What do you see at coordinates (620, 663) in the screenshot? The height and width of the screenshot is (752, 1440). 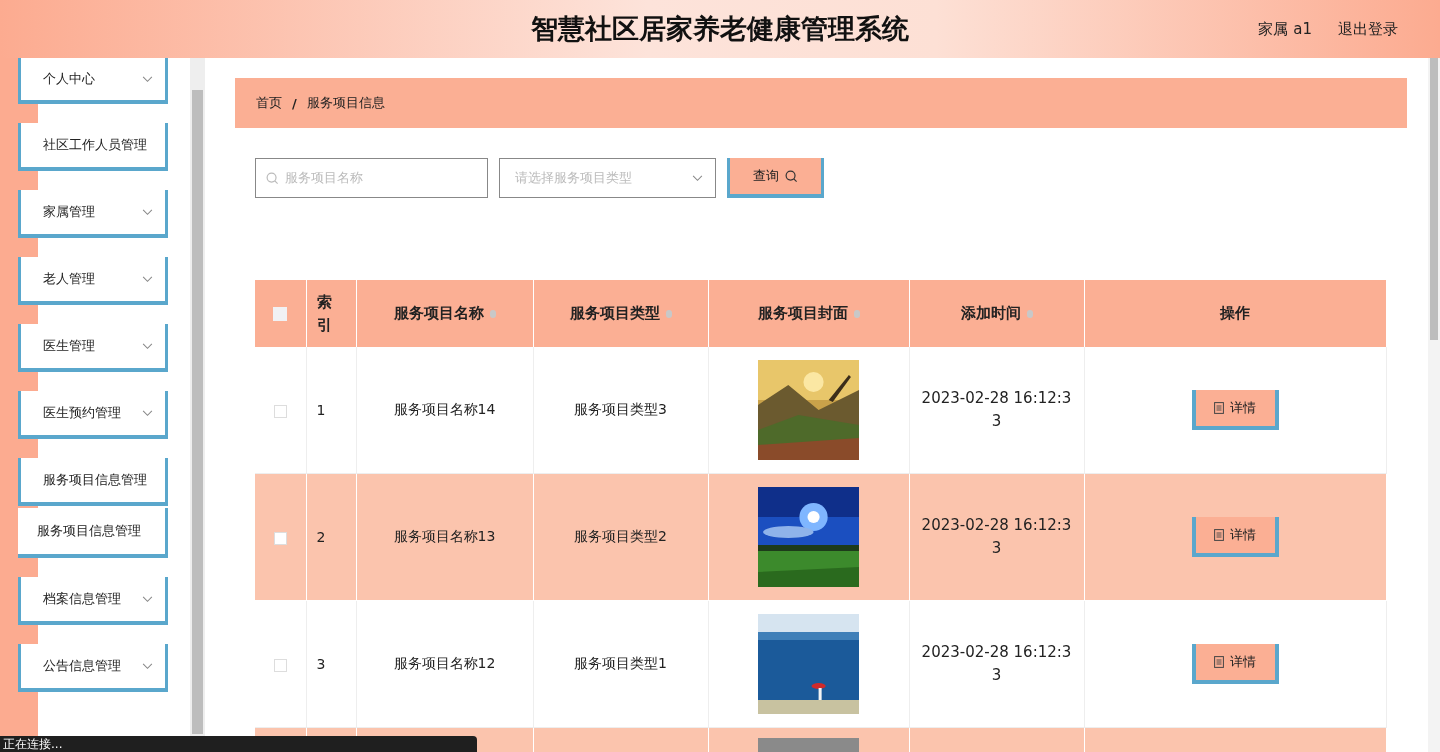 I see `table-cell: 服务项目类型1` at bounding box center [620, 663].